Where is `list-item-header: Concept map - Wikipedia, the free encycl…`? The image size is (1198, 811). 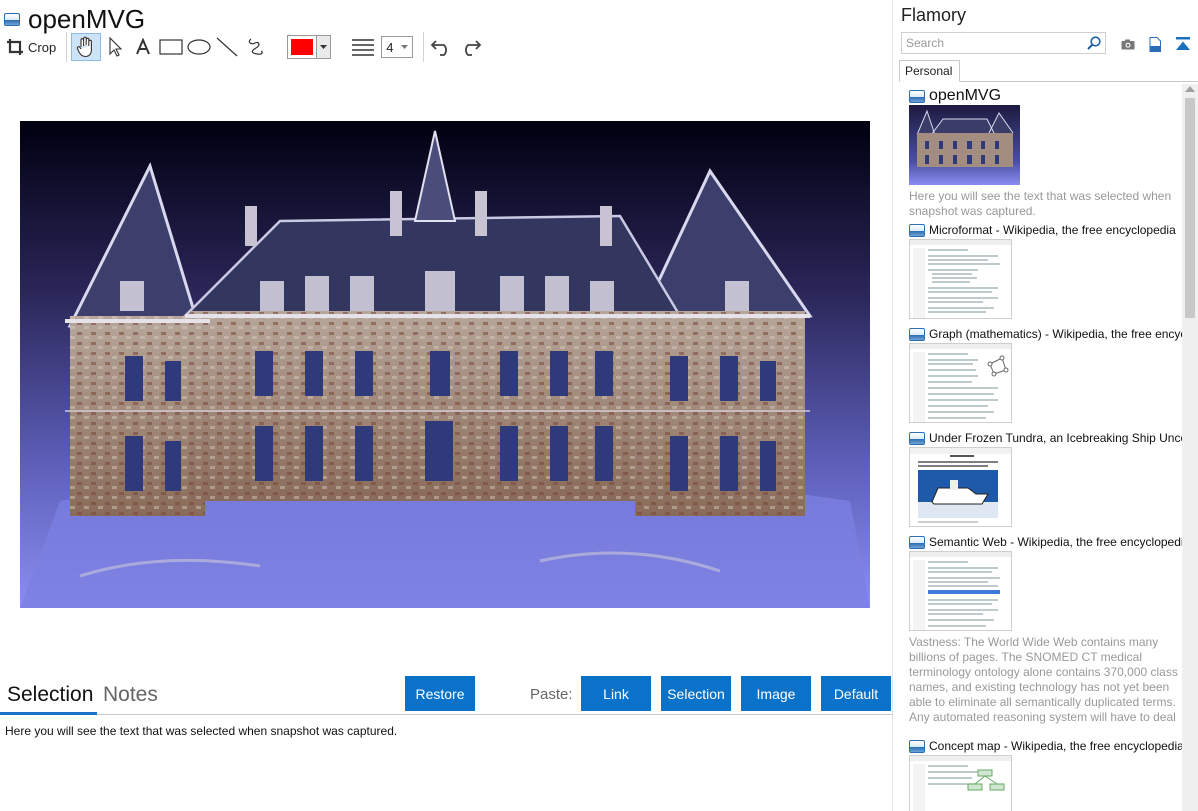 list-item-header: Concept map - Wikipedia, the free encycl… is located at coordinates (1045, 746).